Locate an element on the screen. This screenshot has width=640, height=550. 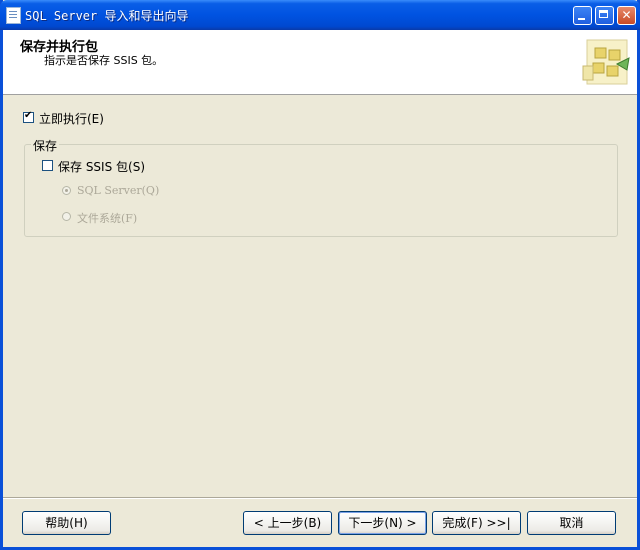
wizard-header: 保存并执行包 指示是否保存 SSIS 包。 is located at coordinates (320, 62).